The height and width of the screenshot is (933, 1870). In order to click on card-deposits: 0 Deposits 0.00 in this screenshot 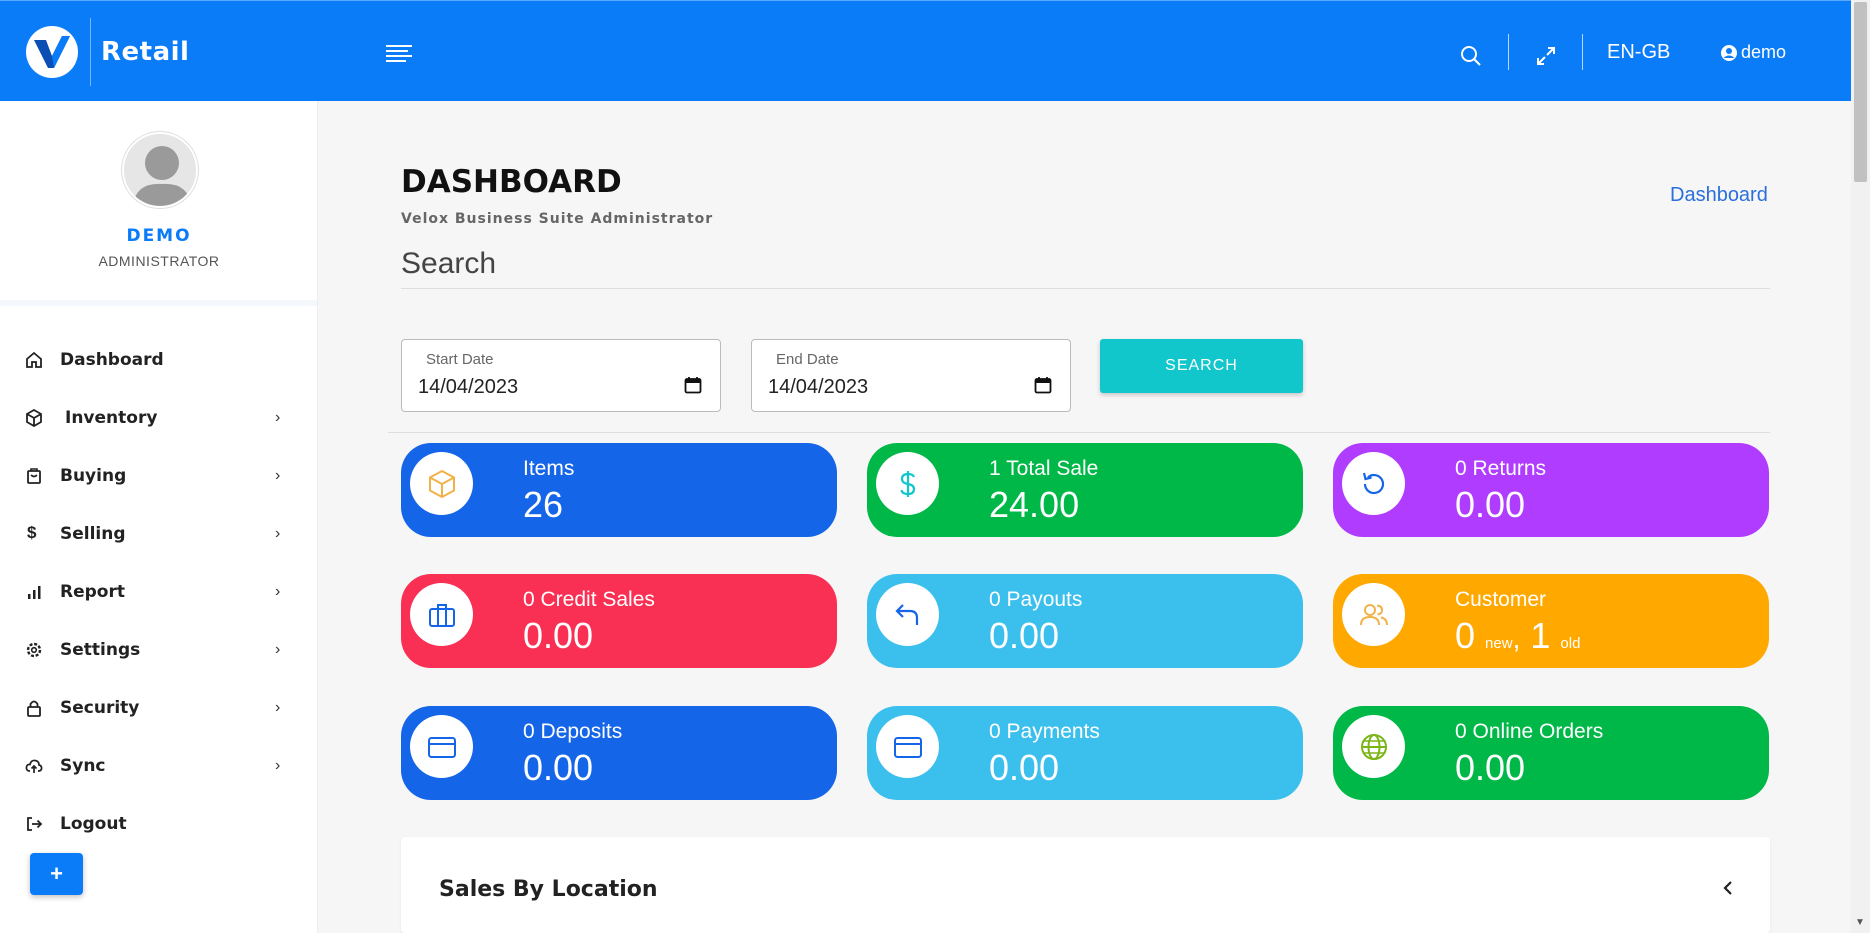, I will do `click(619, 753)`.